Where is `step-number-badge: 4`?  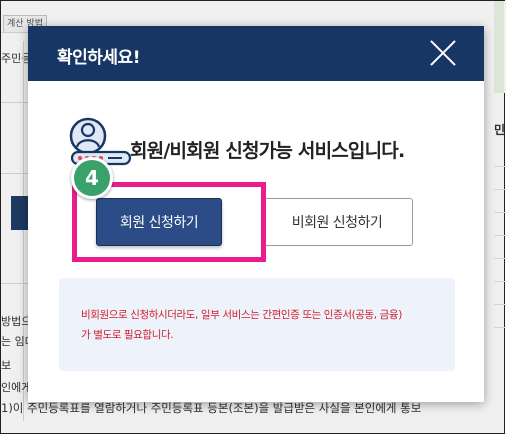 step-number-badge: 4 is located at coordinates (92, 178).